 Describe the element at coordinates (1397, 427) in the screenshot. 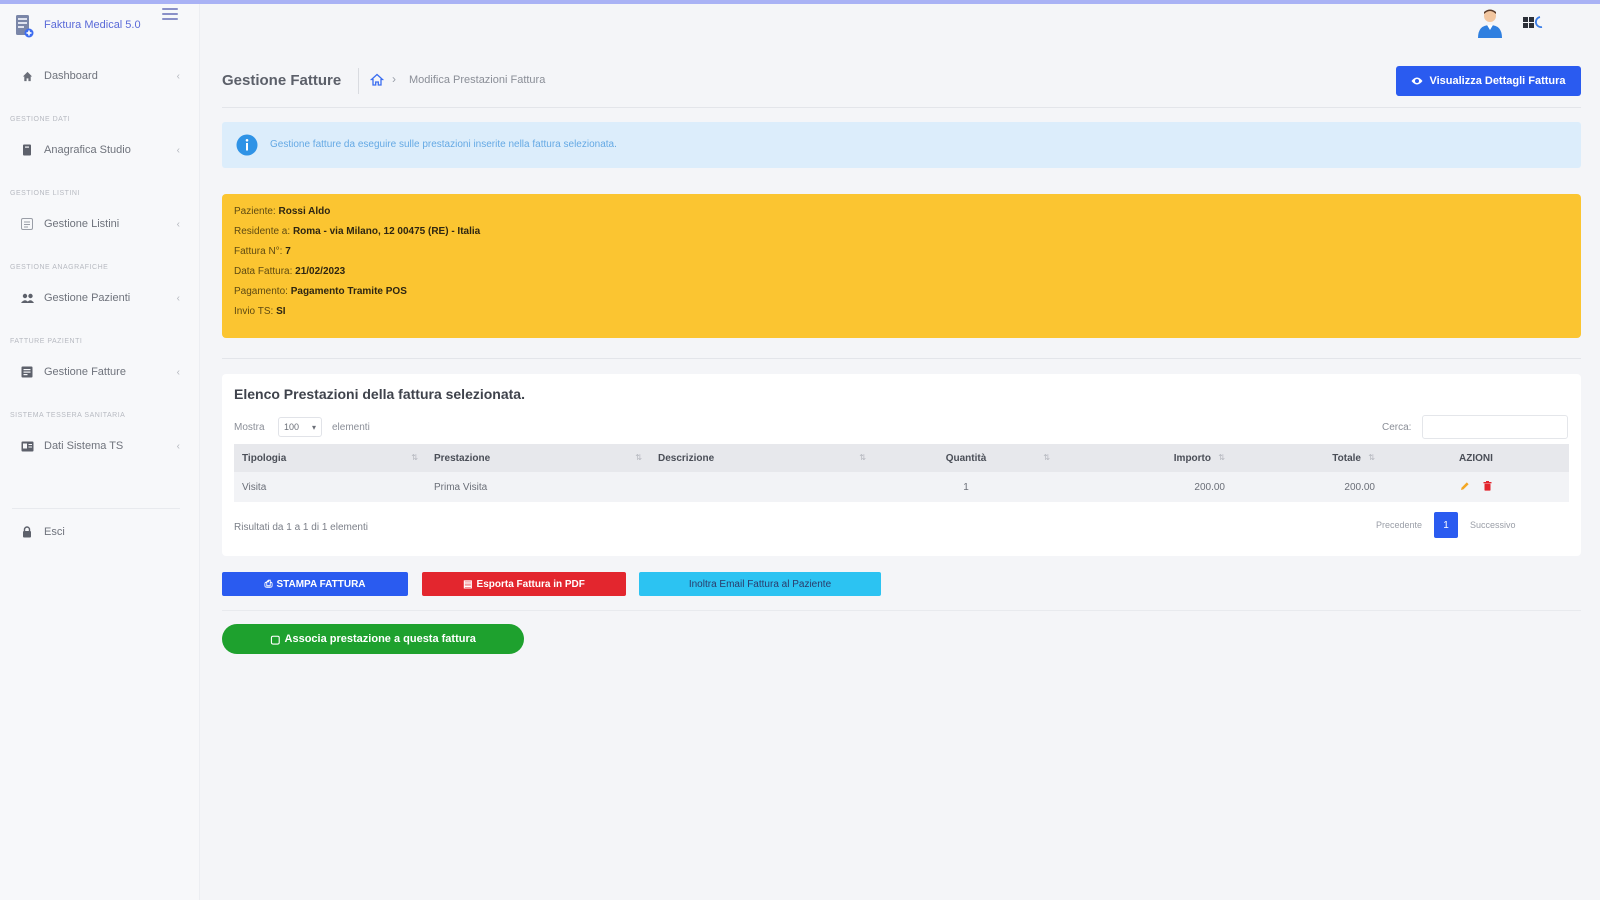

I see `search-label: Cerca:` at that location.